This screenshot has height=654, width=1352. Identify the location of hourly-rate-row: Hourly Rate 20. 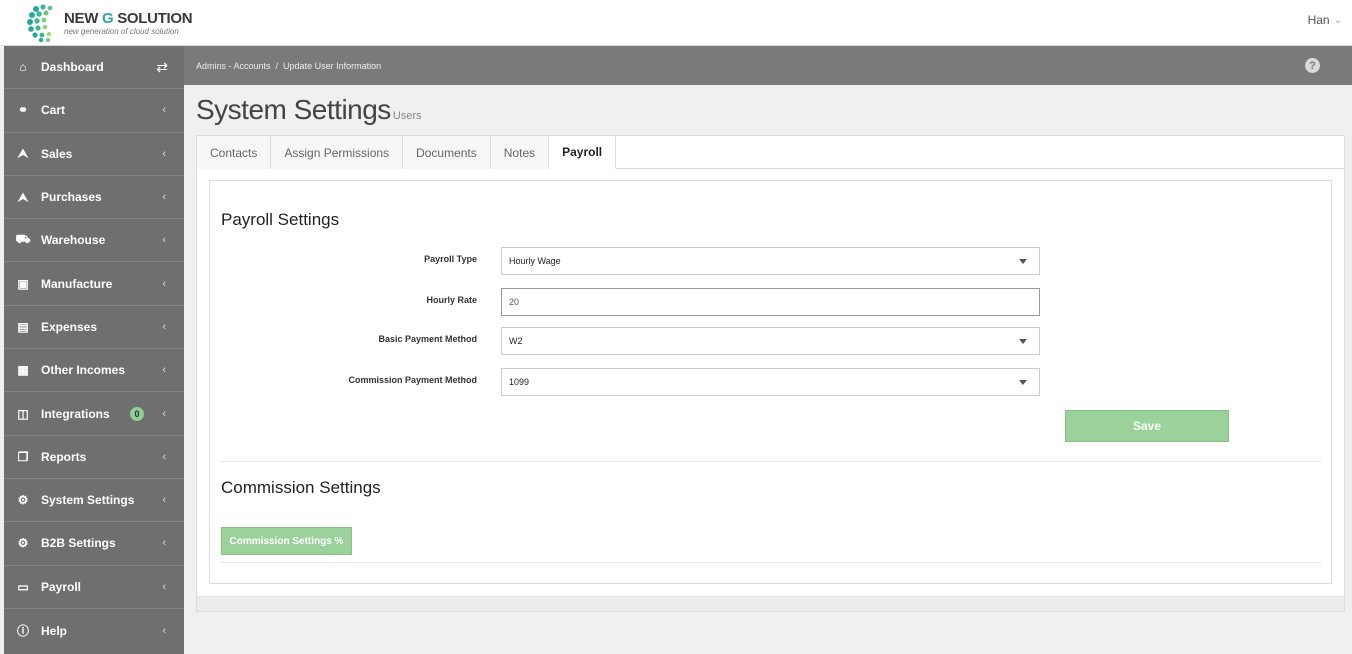
(770, 302).